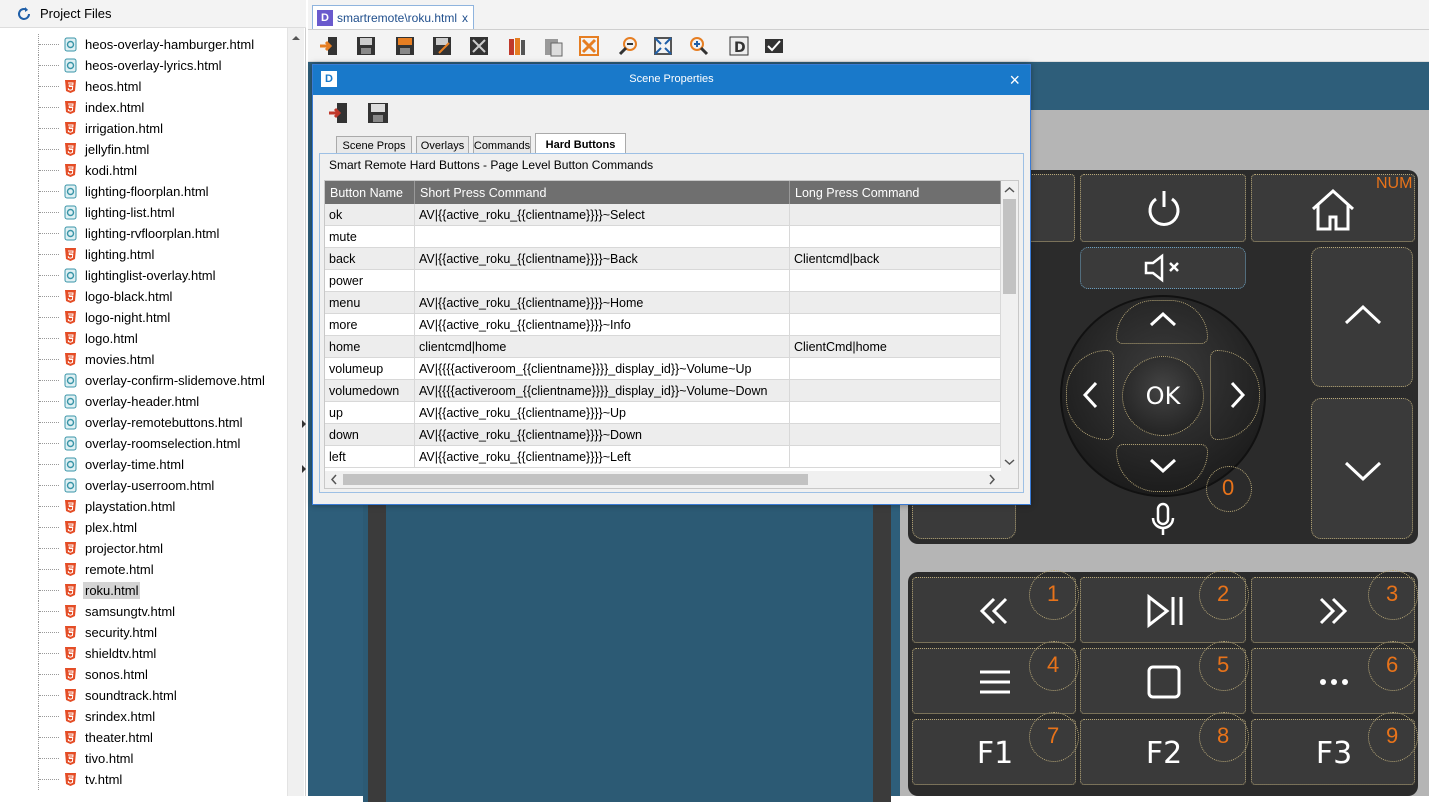 This screenshot has height=802, width=1429. I want to click on tab-roku-html: D smartremote\roku.html x, so click(393, 17).